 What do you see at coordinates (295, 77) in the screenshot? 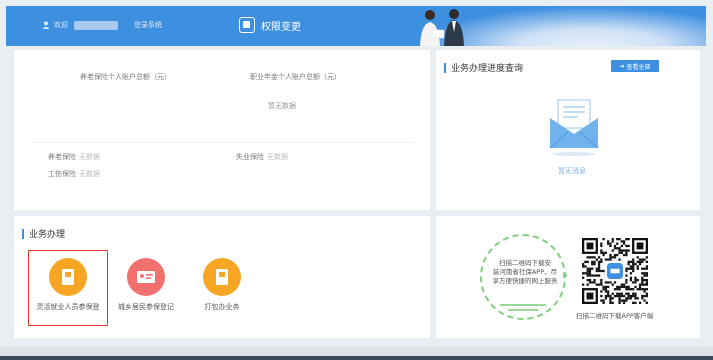
I see `annuity-total-label: 职业年金个人账户总额（元）` at bounding box center [295, 77].